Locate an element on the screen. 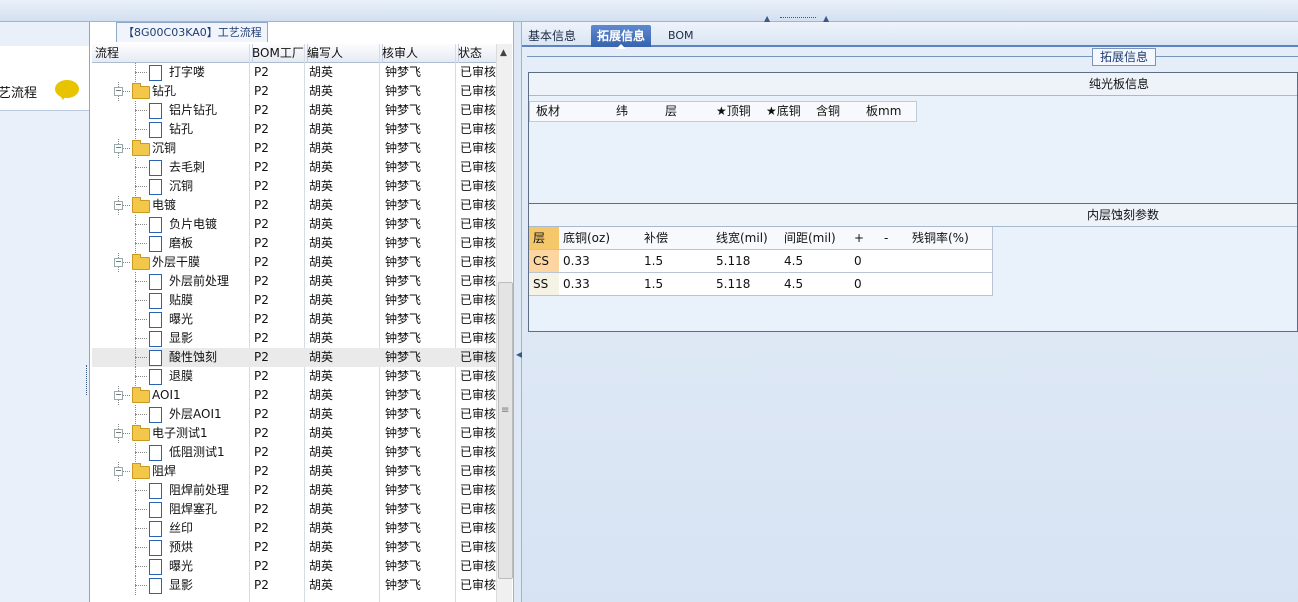 The width and height of the screenshot is (1298, 602). tree-row: 沉铜 P2 胡英 钟梦飞 已审核 is located at coordinates (294, 186).